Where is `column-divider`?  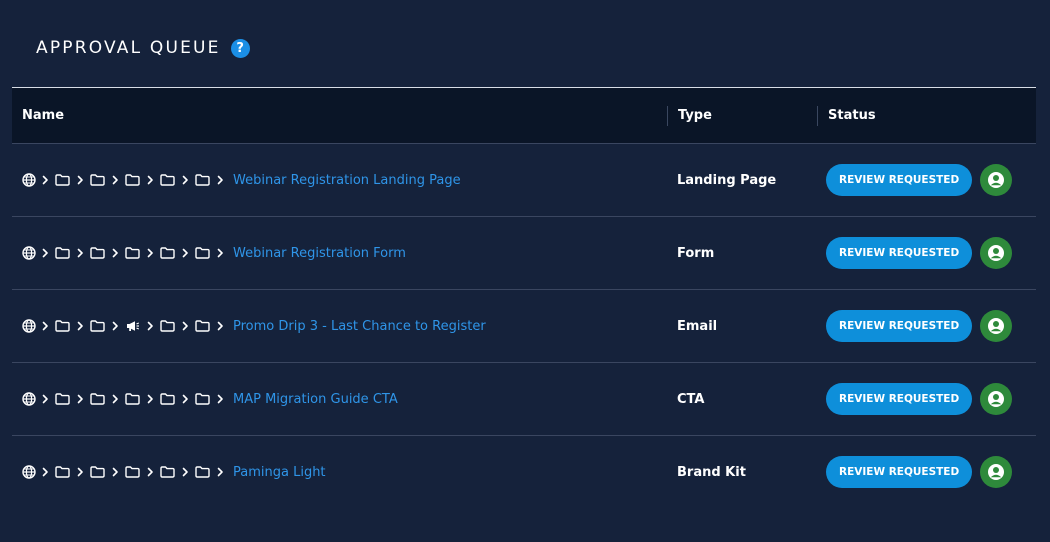 column-divider is located at coordinates (817, 116).